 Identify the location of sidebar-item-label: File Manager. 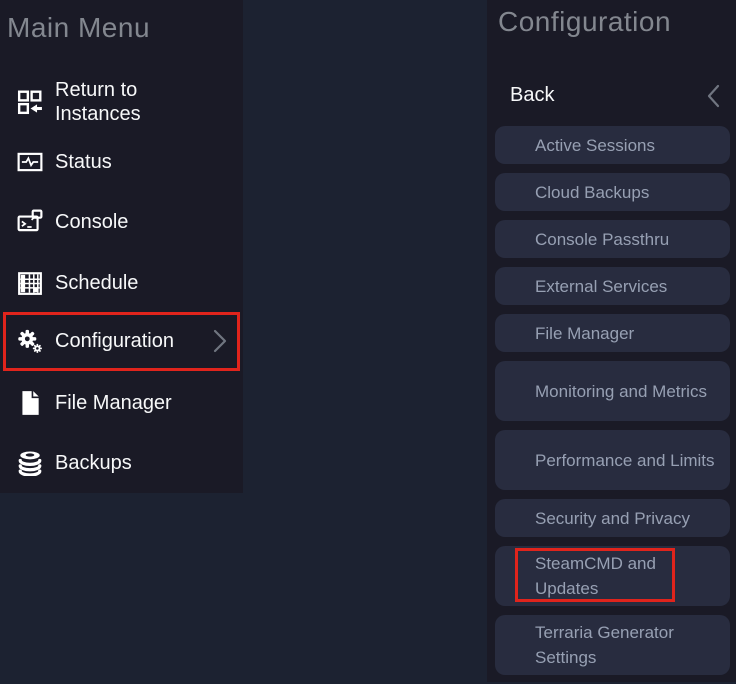
(113, 403).